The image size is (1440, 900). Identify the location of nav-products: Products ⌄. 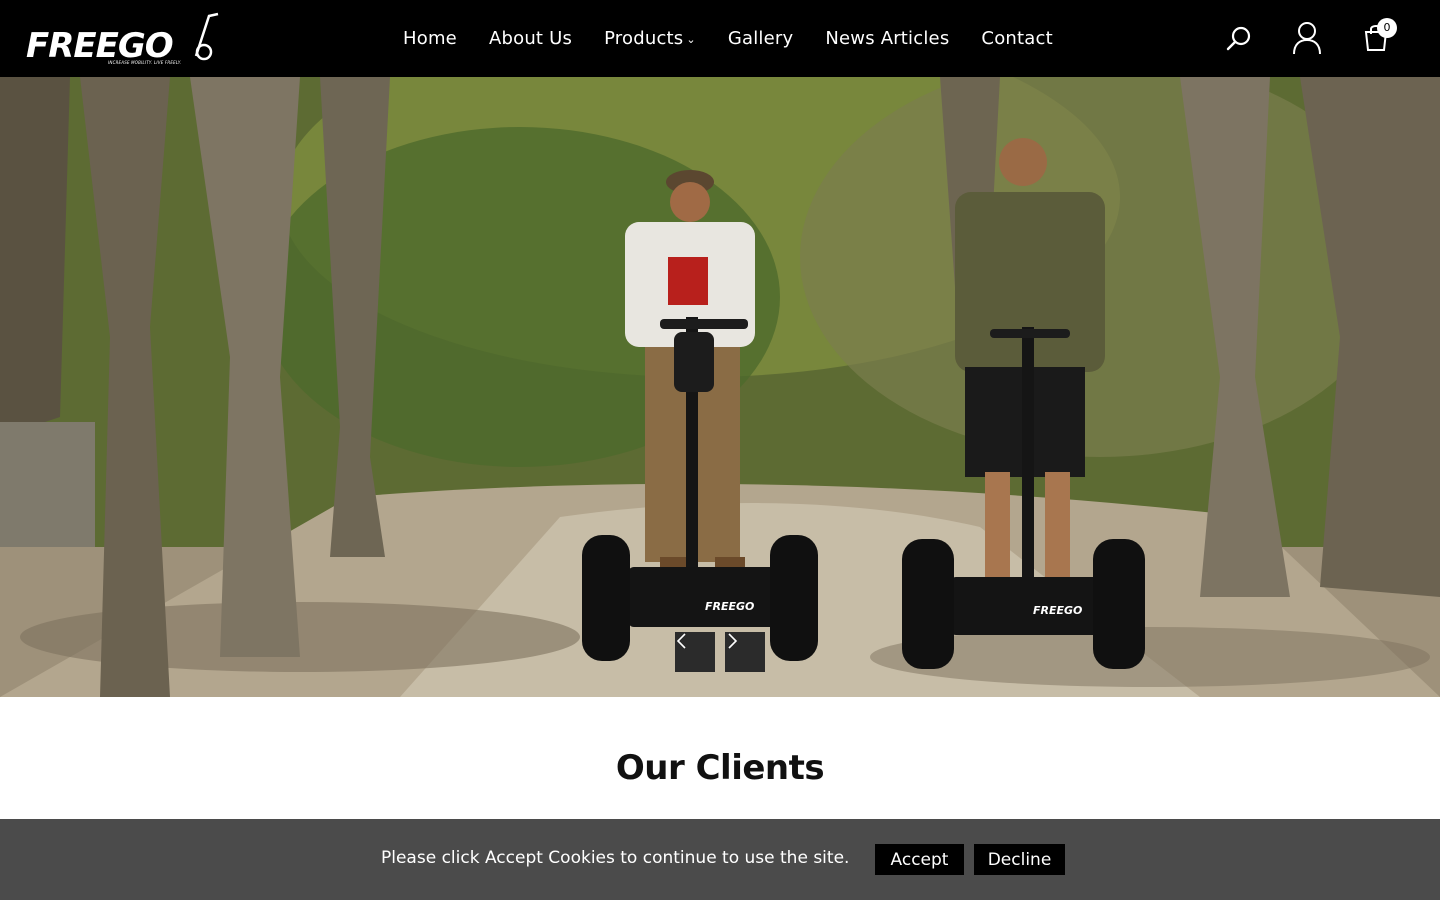
(650, 38).